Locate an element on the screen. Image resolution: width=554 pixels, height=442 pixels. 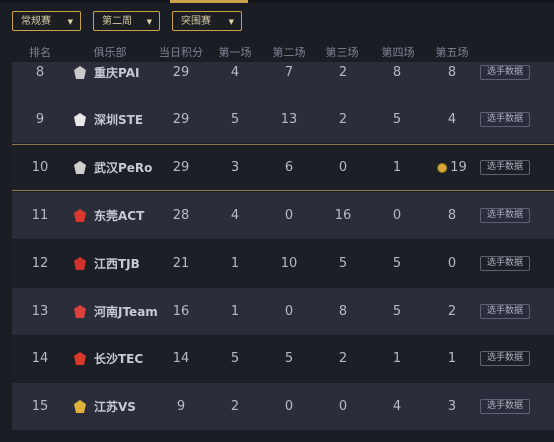
rank-cell: 11 is located at coordinates (40, 215).